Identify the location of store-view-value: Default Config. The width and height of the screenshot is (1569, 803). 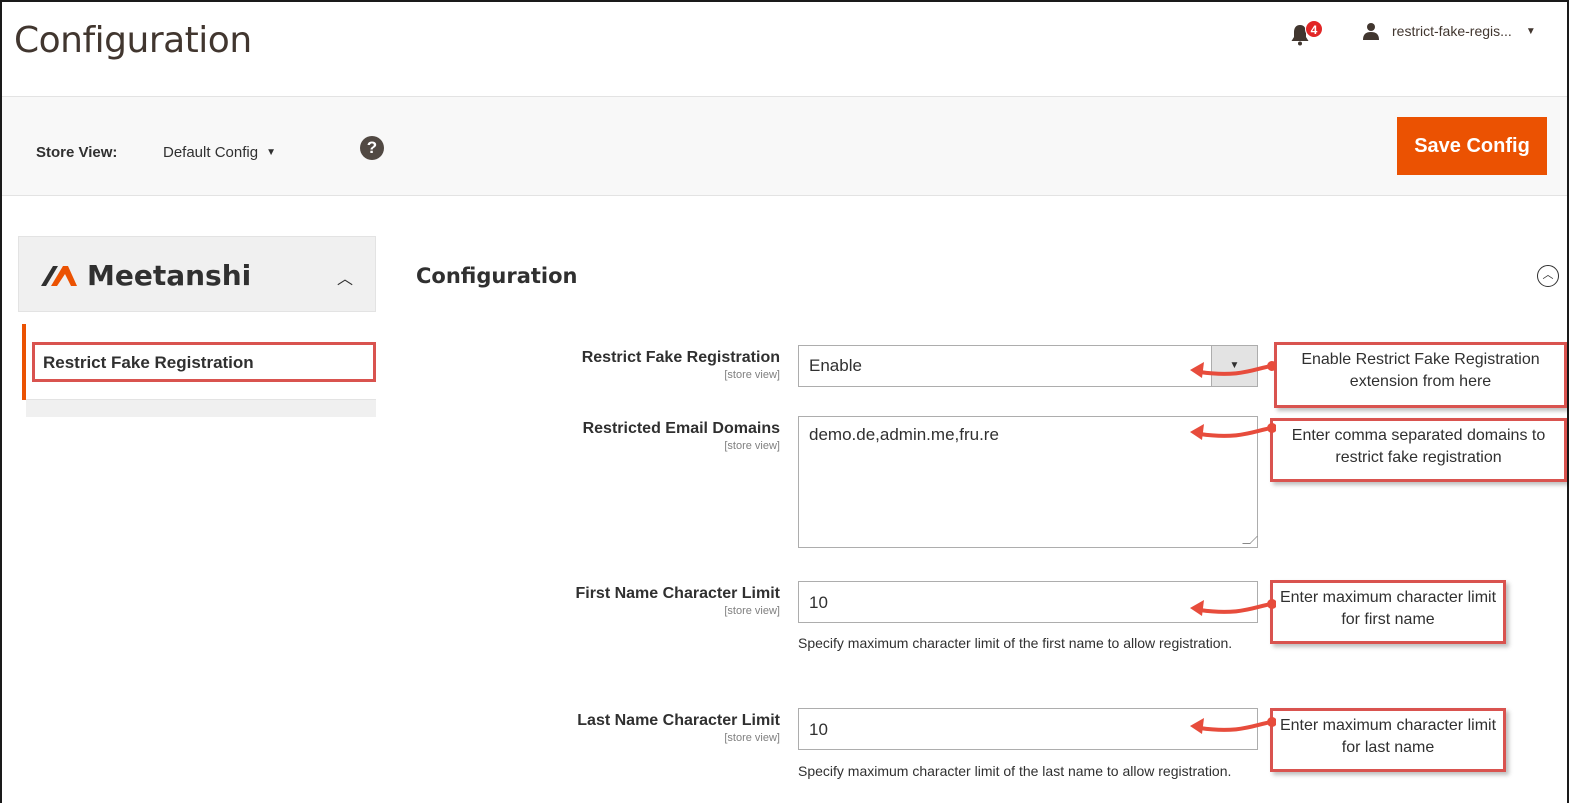
(211, 152).